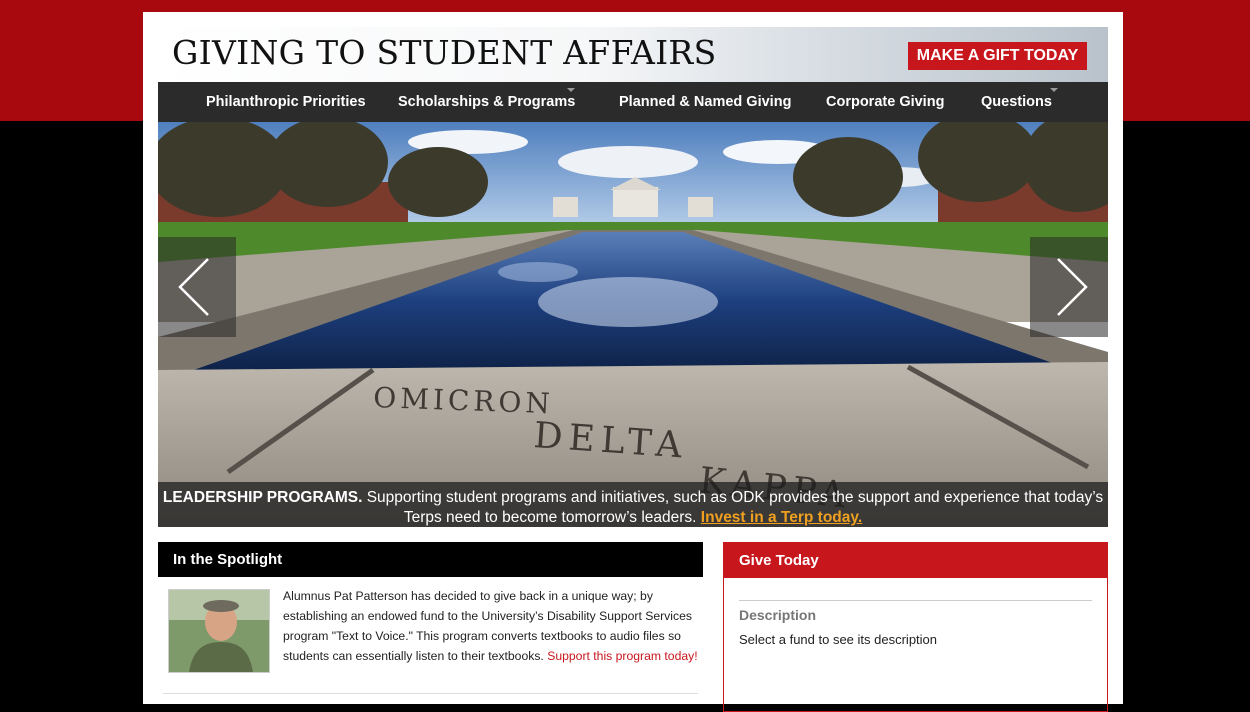  What do you see at coordinates (193, 287) in the screenshot?
I see `chevron-left-icon` at bounding box center [193, 287].